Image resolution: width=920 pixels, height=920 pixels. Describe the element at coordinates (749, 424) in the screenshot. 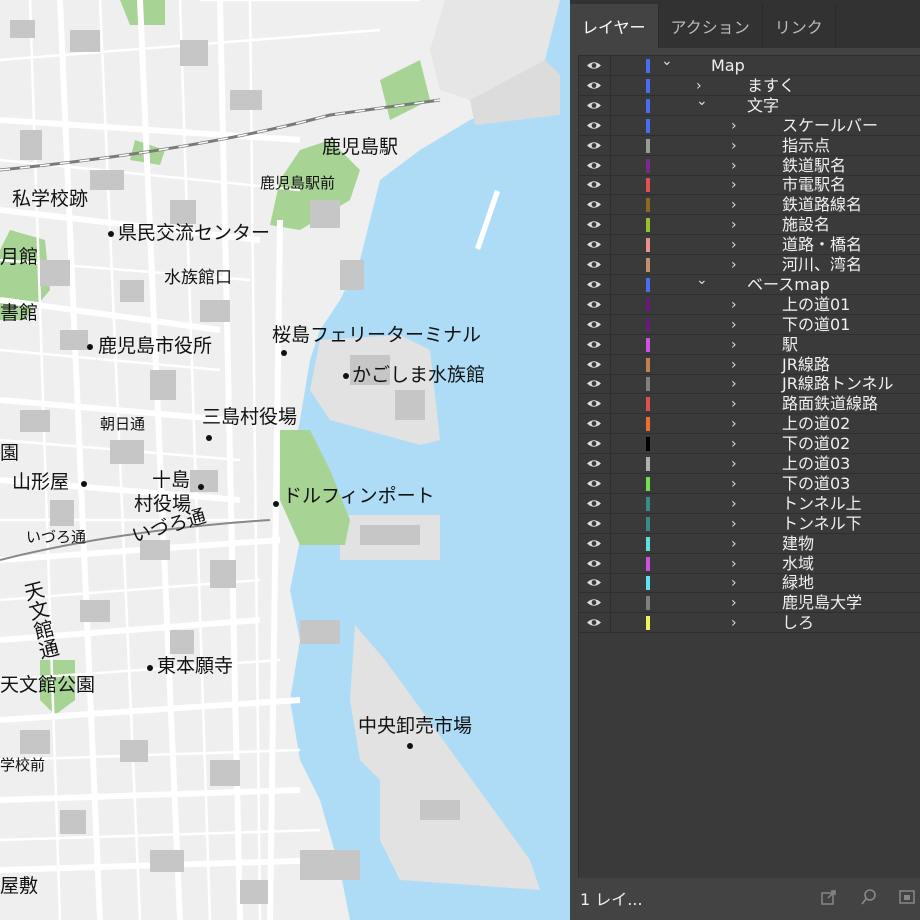

I see `layer-row: › 上の道02` at that location.